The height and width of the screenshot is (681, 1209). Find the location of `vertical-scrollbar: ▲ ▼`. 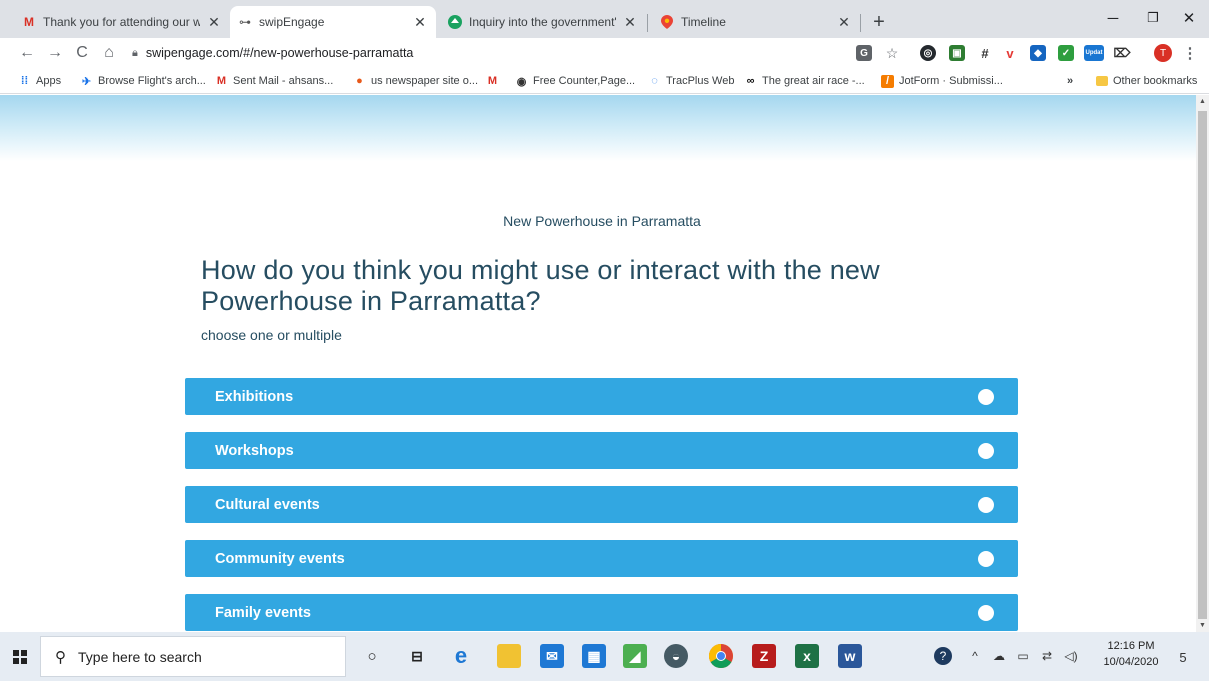

vertical-scrollbar: ▲ ▼ is located at coordinates (1202, 363).